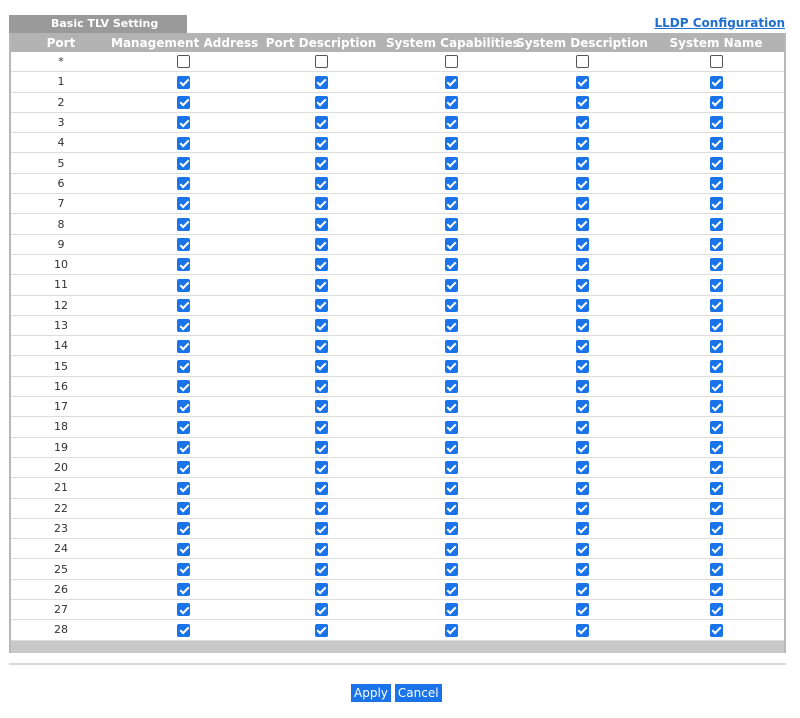 Image resolution: width=800 pixels, height=718 pixels. What do you see at coordinates (720, 23) in the screenshot?
I see `lldp-configuration-link: LLDP Configuration` at bounding box center [720, 23].